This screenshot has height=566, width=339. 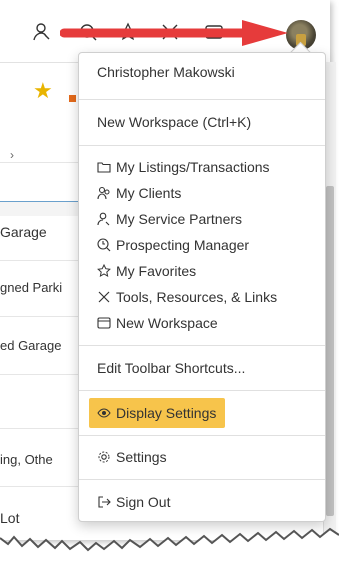 I want to click on menu-item-favorites: My Favorites, so click(x=146, y=271).